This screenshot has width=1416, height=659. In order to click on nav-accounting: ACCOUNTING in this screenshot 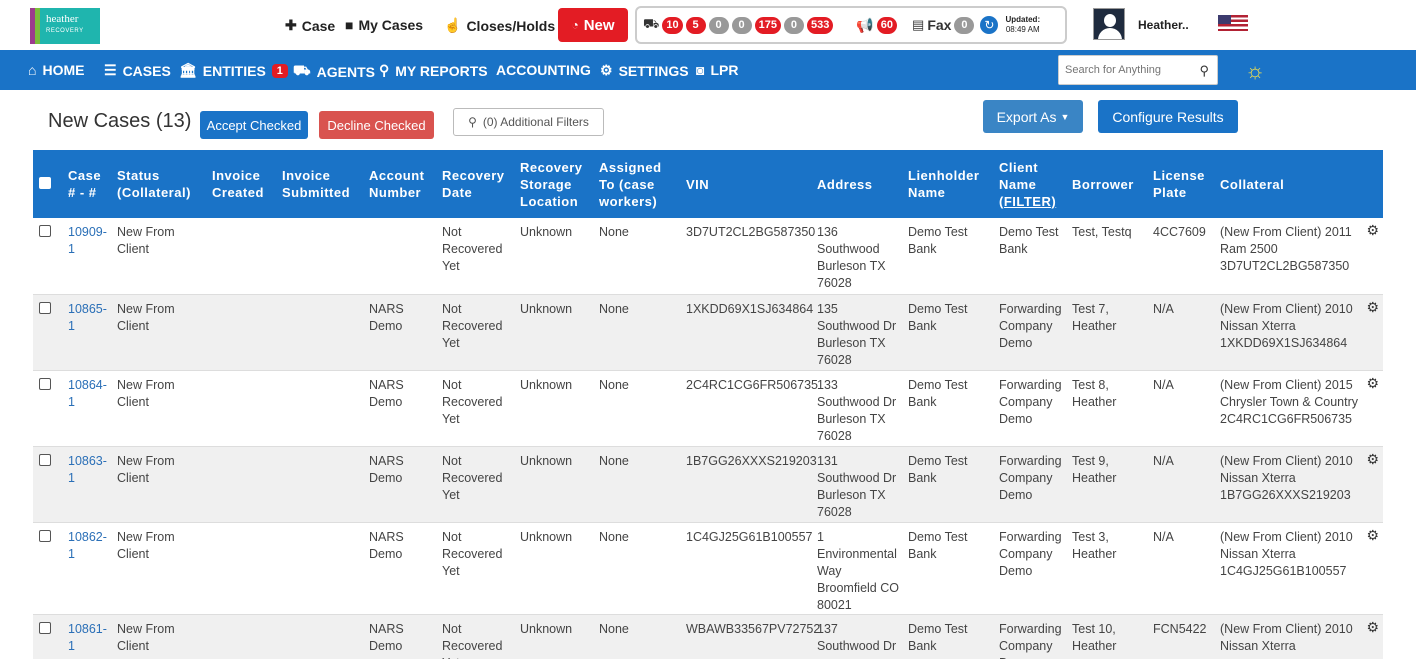, I will do `click(543, 70)`.